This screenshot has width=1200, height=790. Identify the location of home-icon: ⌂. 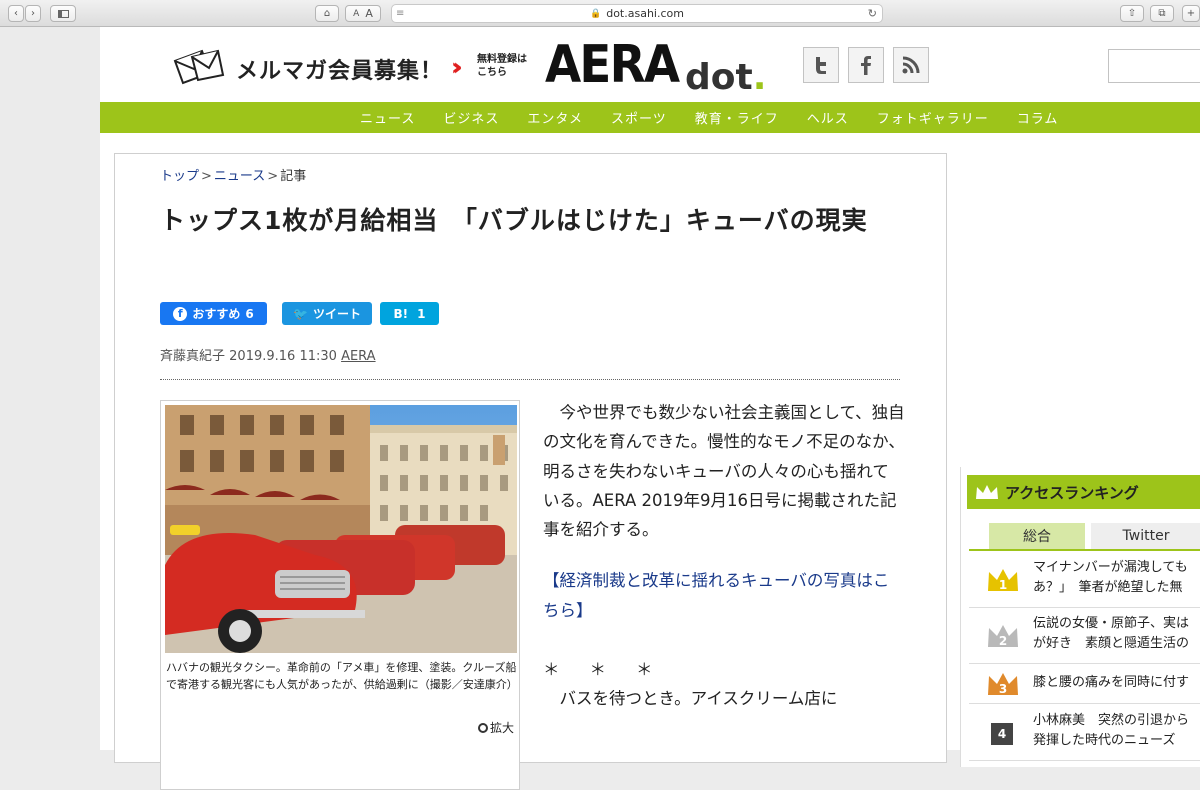
(327, 13).